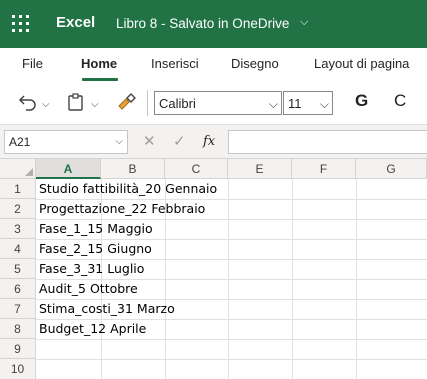  What do you see at coordinates (255, 63) in the screenshot?
I see `tab-draw: Disegno` at bounding box center [255, 63].